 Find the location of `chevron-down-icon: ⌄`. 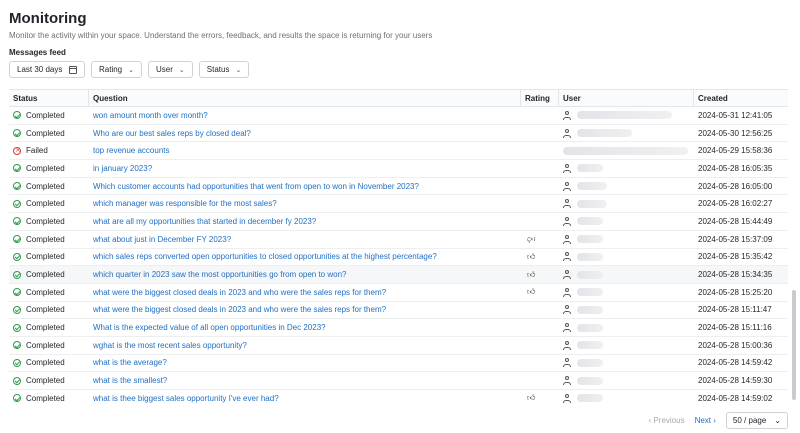

chevron-down-icon: ⌄ is located at coordinates (238, 70).